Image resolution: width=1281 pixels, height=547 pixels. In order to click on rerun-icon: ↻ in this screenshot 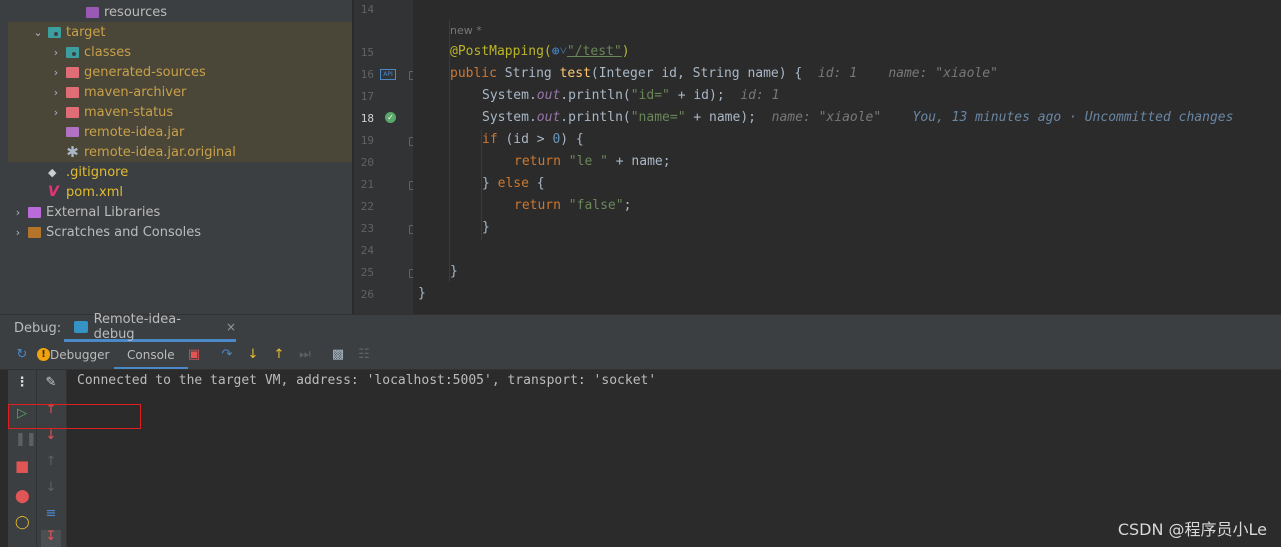, I will do `click(22, 355)`.